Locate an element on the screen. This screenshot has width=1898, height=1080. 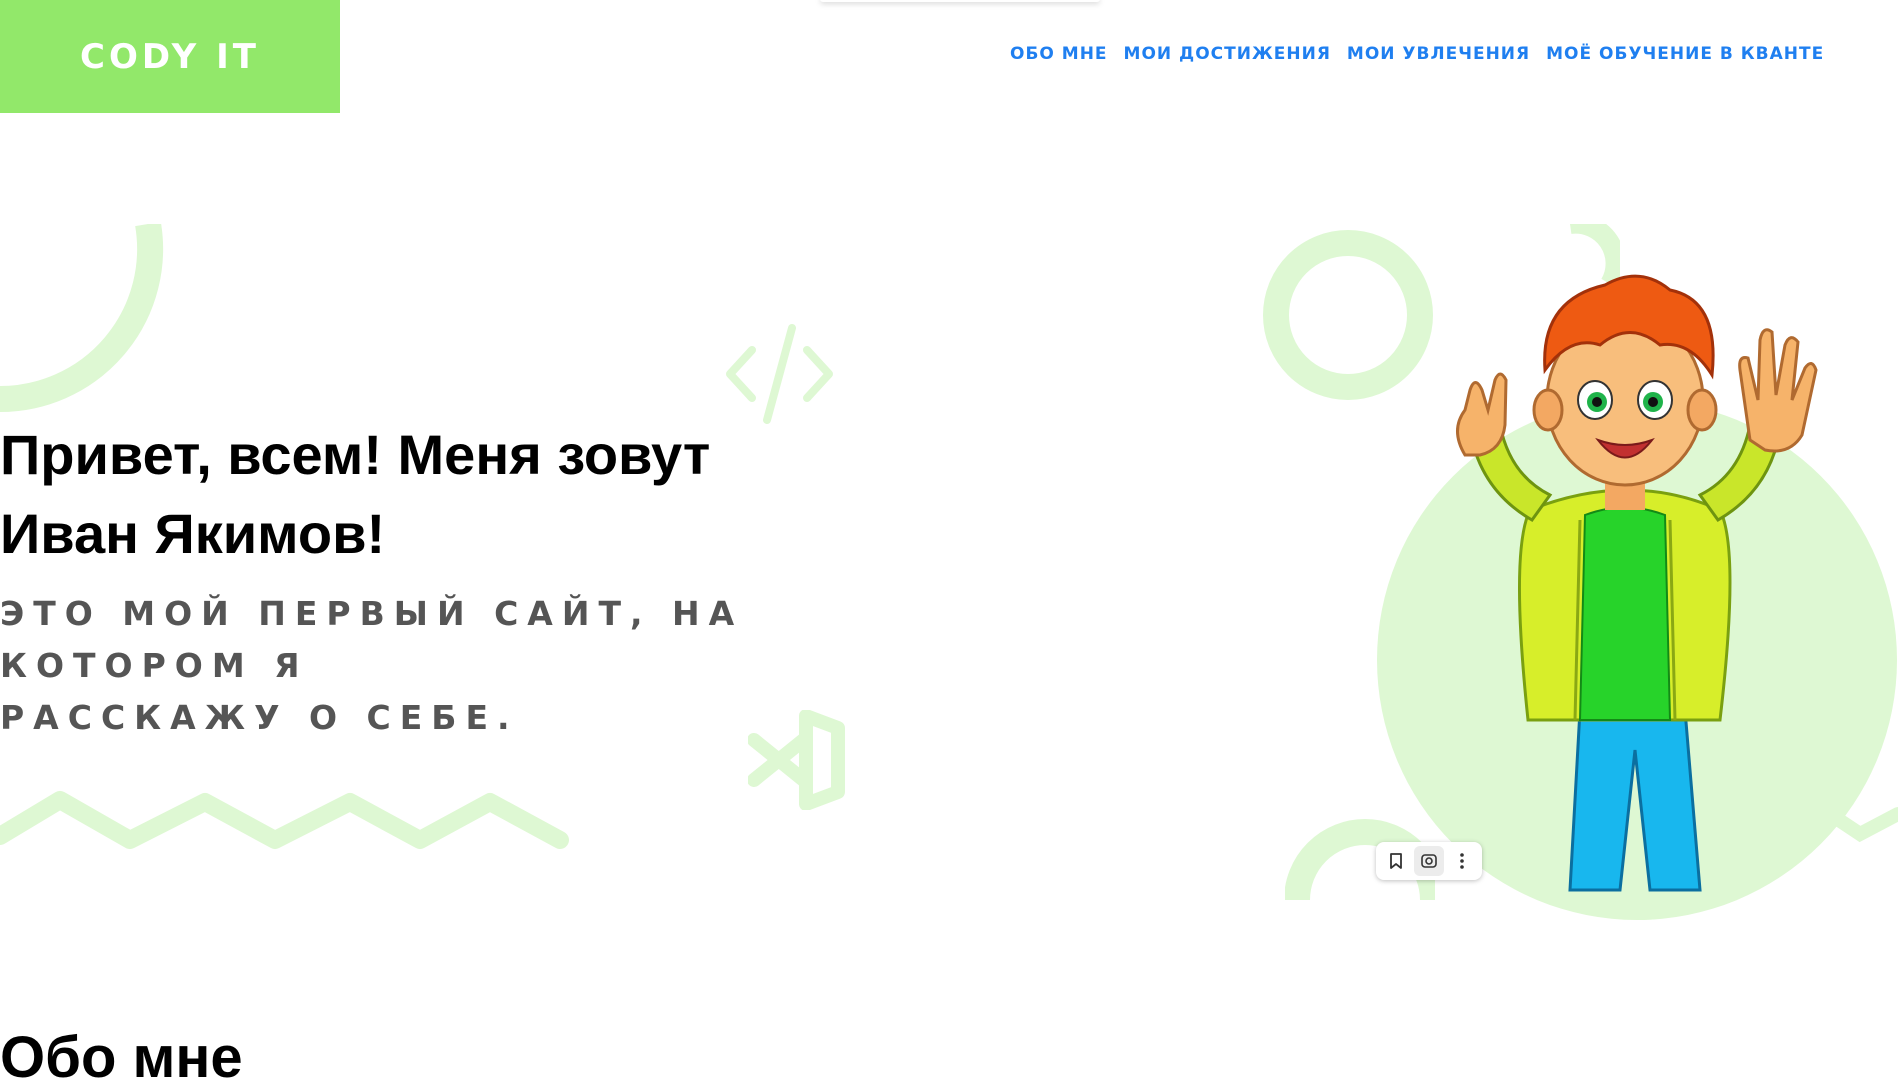
decor-ring-shape is located at coordinates (1348, 315).